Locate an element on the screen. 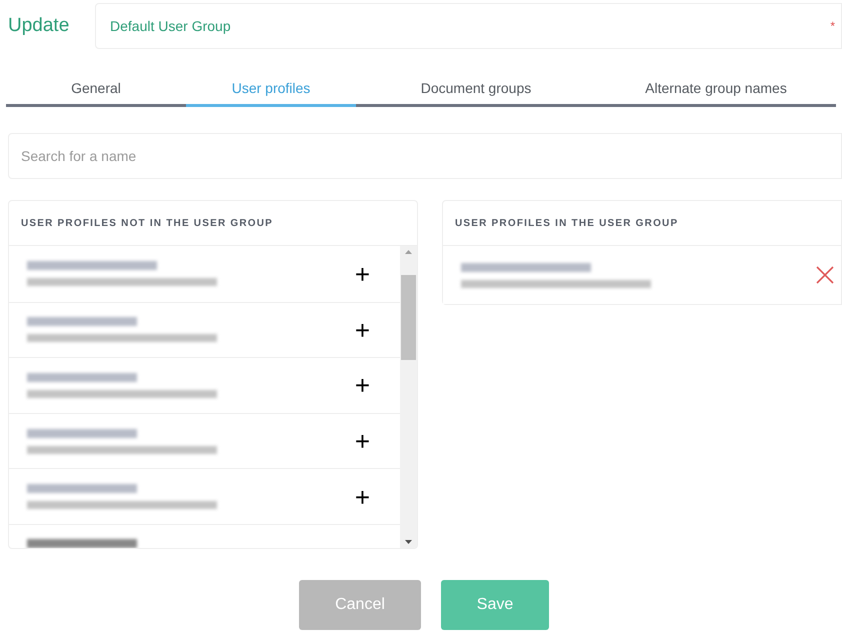  search-input: Search for a name is located at coordinates (431, 156).